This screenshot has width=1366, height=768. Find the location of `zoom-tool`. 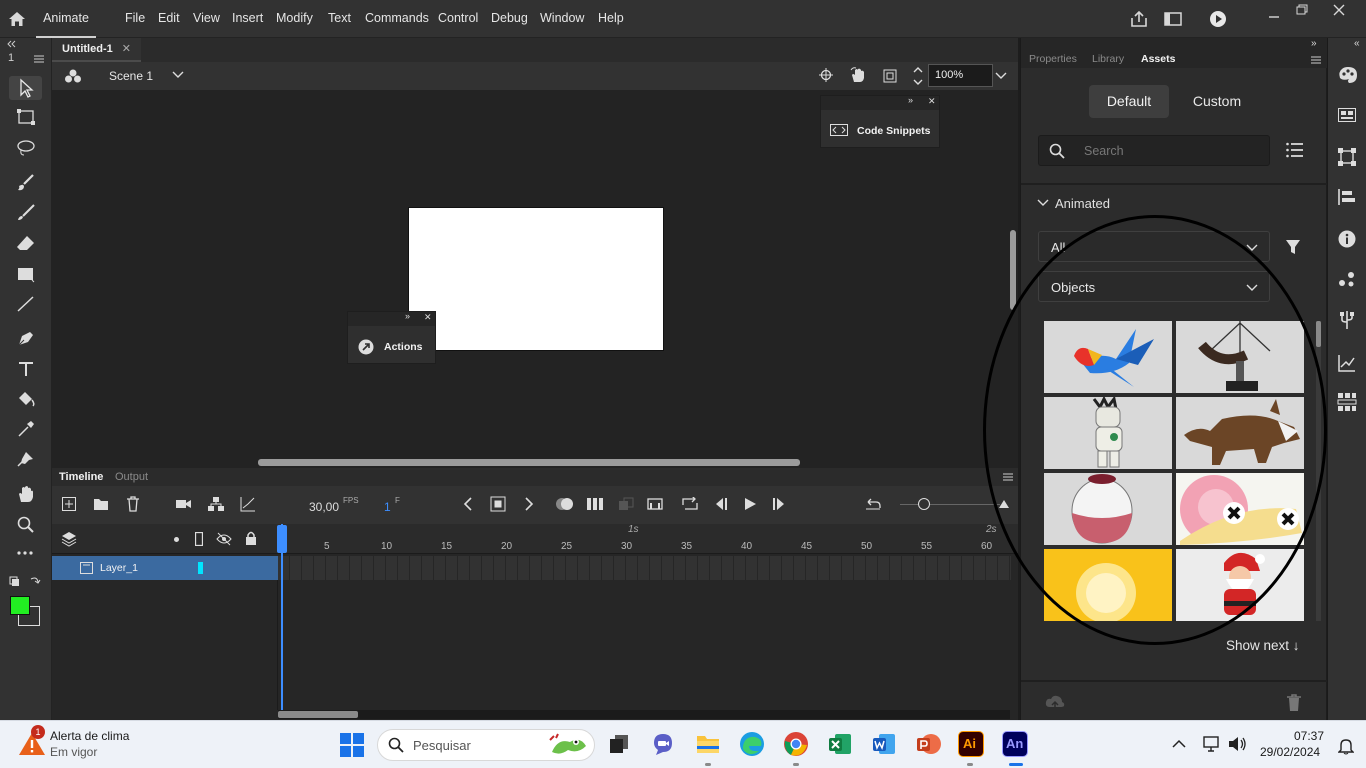

zoom-tool is located at coordinates (26, 525).